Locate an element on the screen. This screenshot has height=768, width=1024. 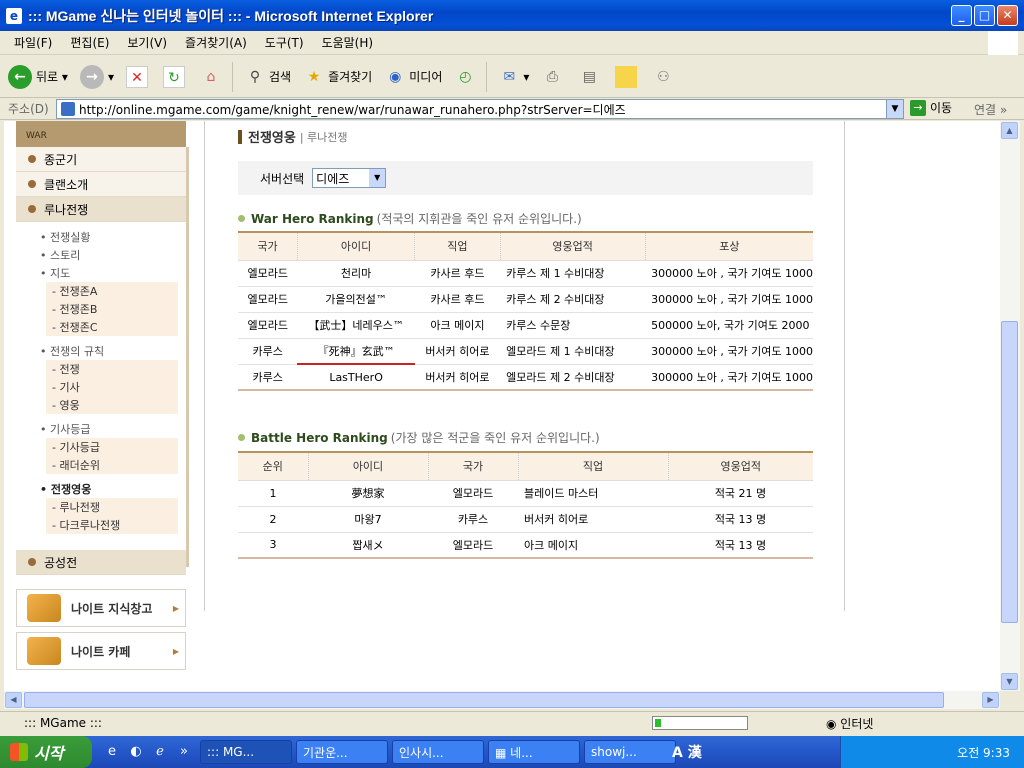
back-button: ← 뒤로 ▾ is located at coordinates (38, 77).